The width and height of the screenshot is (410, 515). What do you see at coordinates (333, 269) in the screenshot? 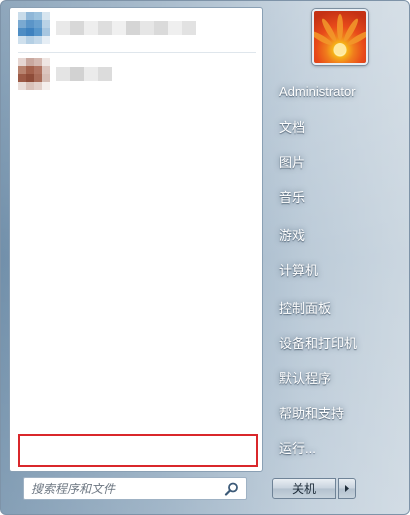
I see `menu-item-computer: 计算机` at bounding box center [333, 269].